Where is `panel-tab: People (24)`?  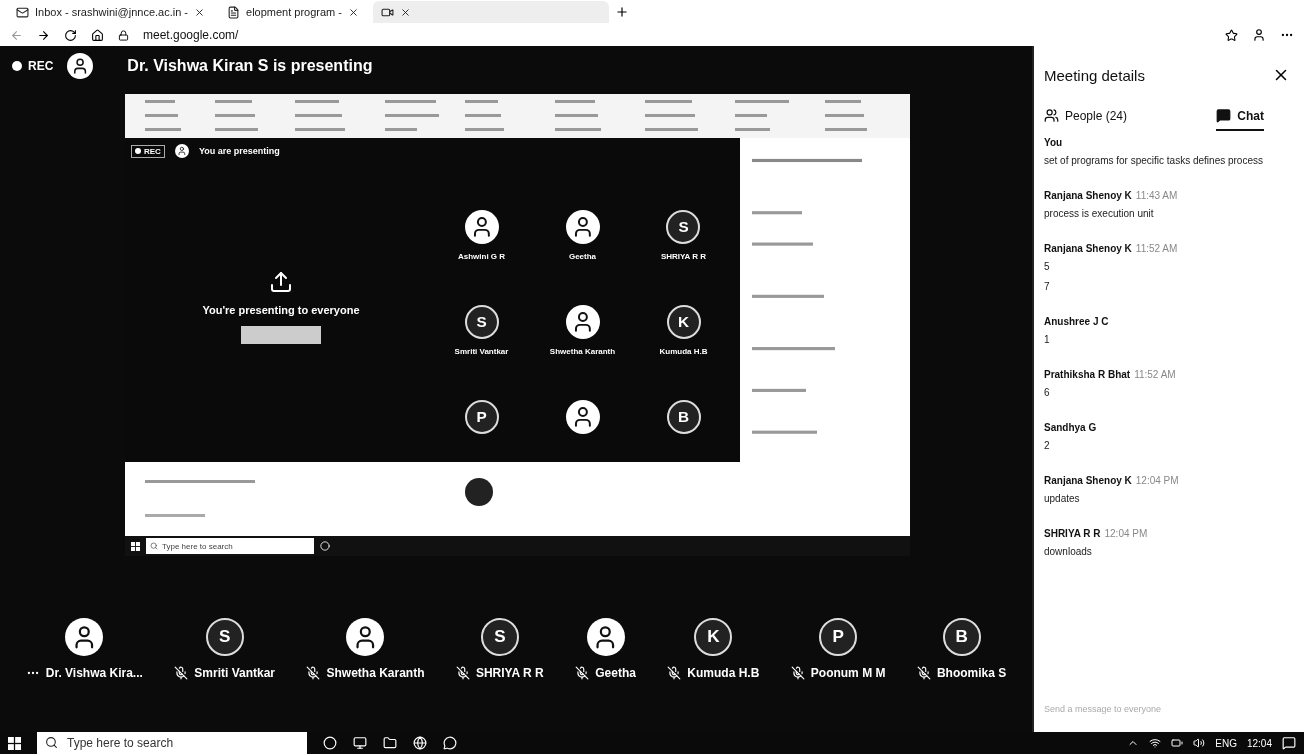
panel-tab: People (24) is located at coordinates (1086, 117).